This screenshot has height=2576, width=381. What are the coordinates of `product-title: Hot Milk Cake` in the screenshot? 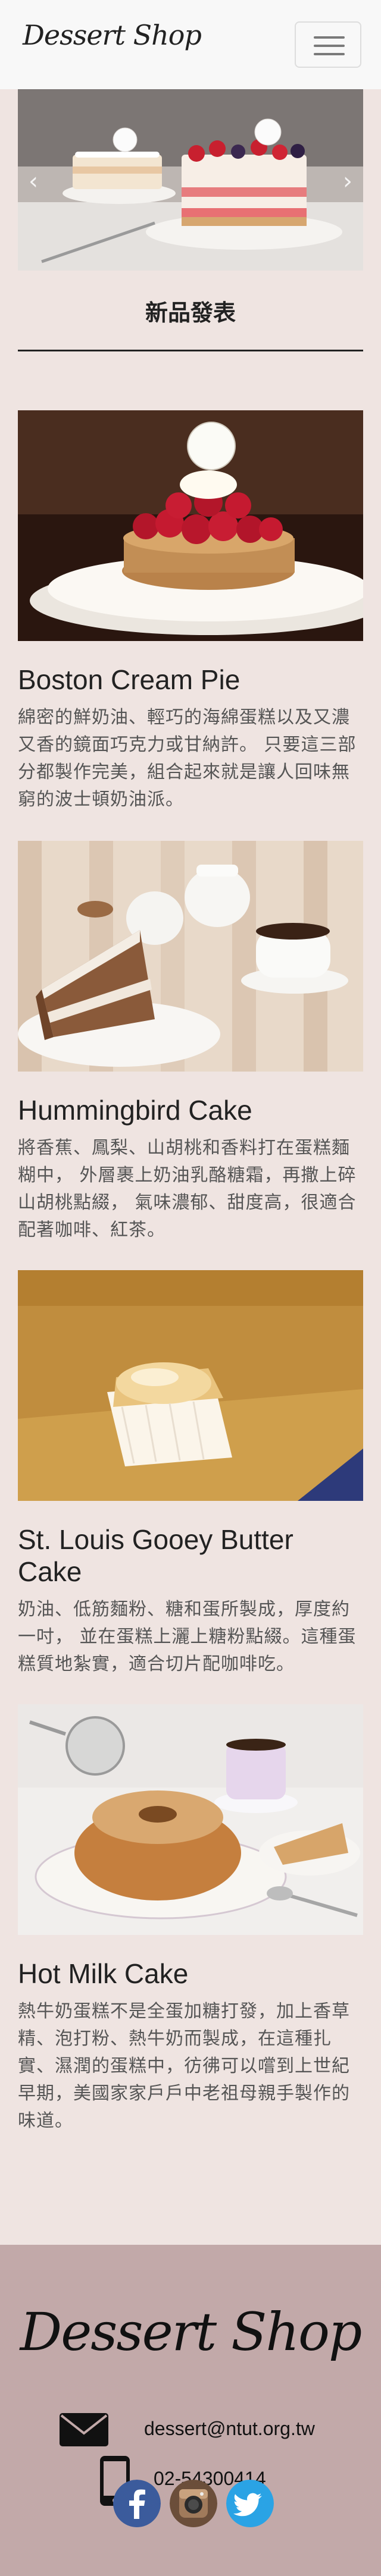 It's located at (103, 1973).